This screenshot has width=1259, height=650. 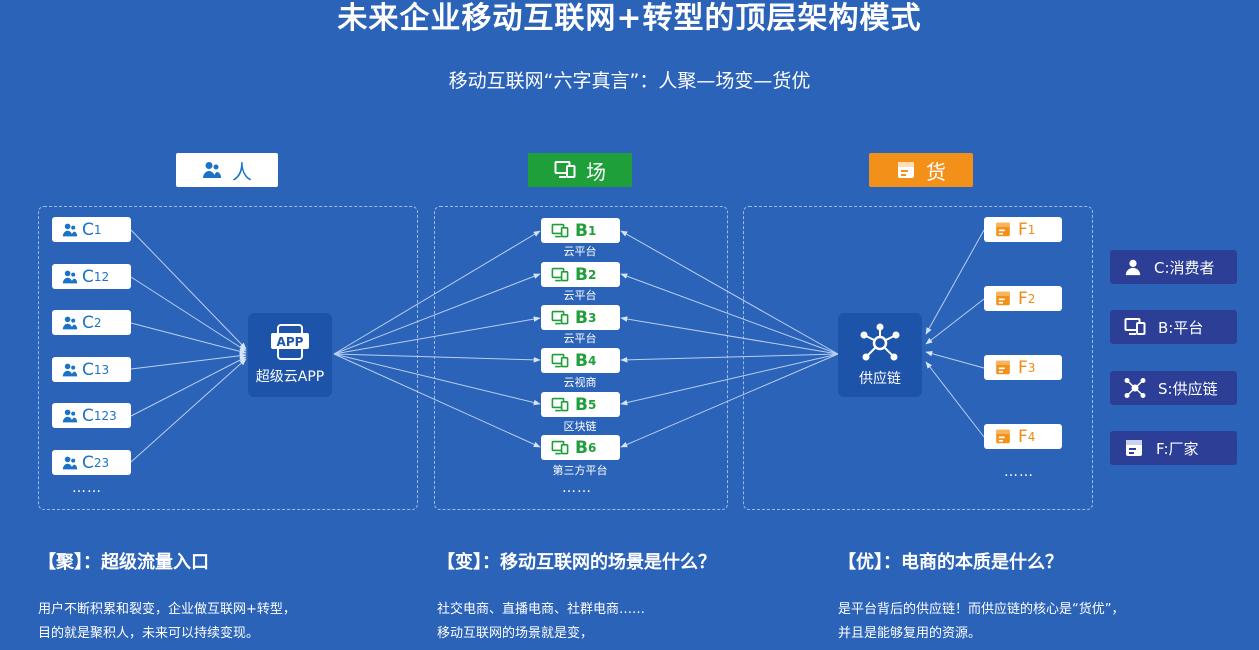 What do you see at coordinates (1023, 298) in the screenshot?
I see `goods-node-f2: F2` at bounding box center [1023, 298].